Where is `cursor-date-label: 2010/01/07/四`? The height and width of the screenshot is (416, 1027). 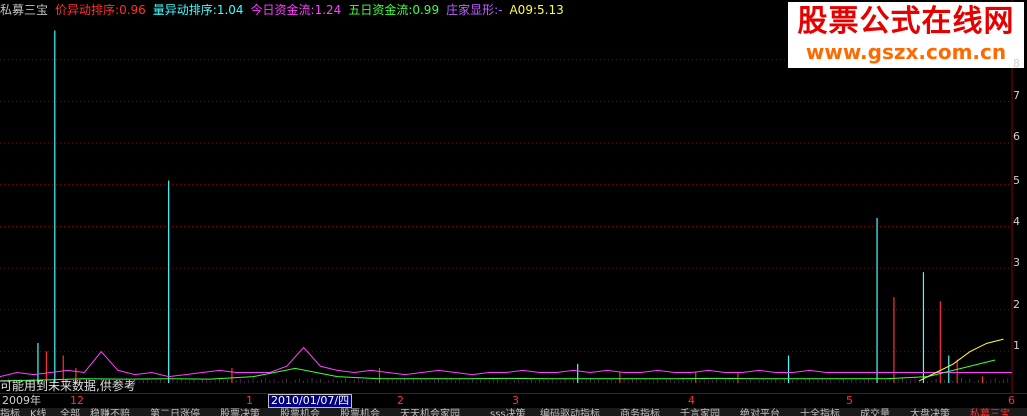 cursor-date-label: 2010/01/07/四 is located at coordinates (310, 401).